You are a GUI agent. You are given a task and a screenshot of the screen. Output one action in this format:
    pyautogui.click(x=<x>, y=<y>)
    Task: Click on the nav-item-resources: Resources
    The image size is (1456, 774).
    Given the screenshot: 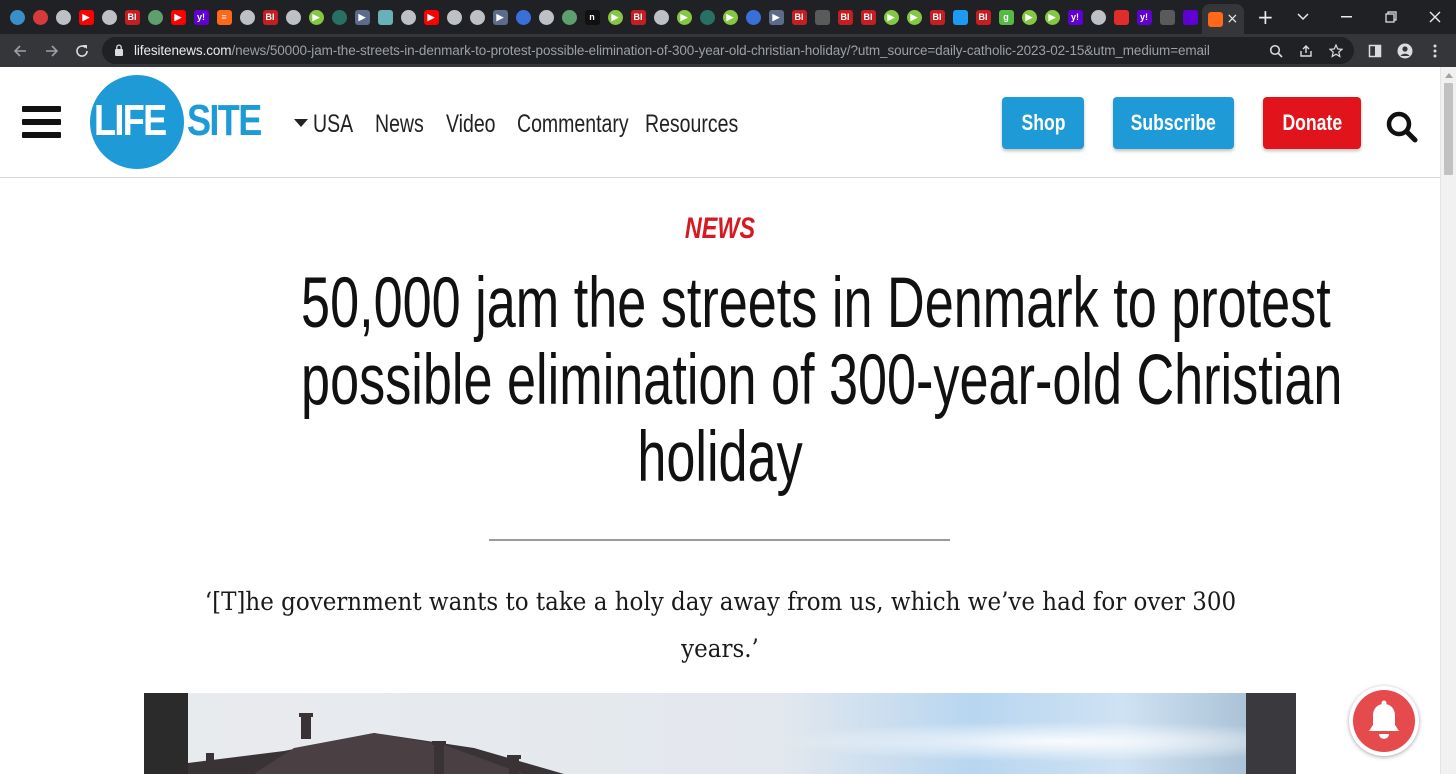 What is the action you would take?
    pyautogui.click(x=691, y=124)
    